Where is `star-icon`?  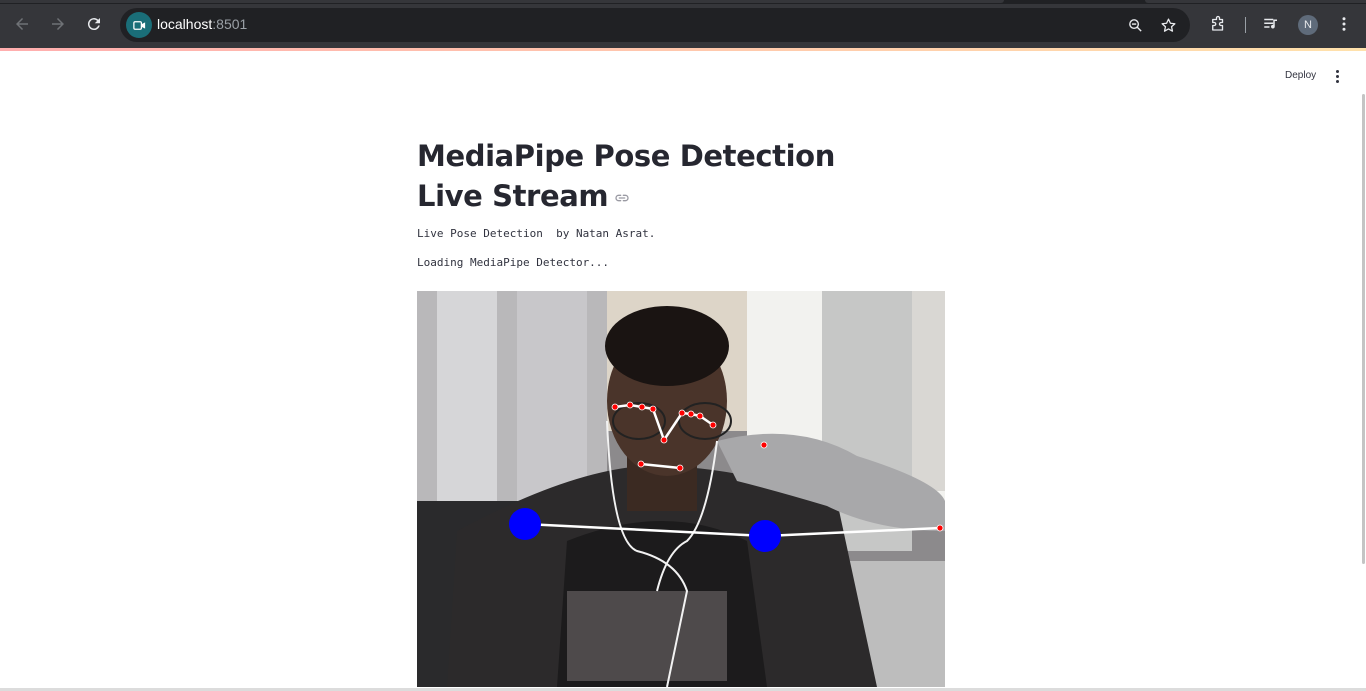 star-icon is located at coordinates (1168, 24).